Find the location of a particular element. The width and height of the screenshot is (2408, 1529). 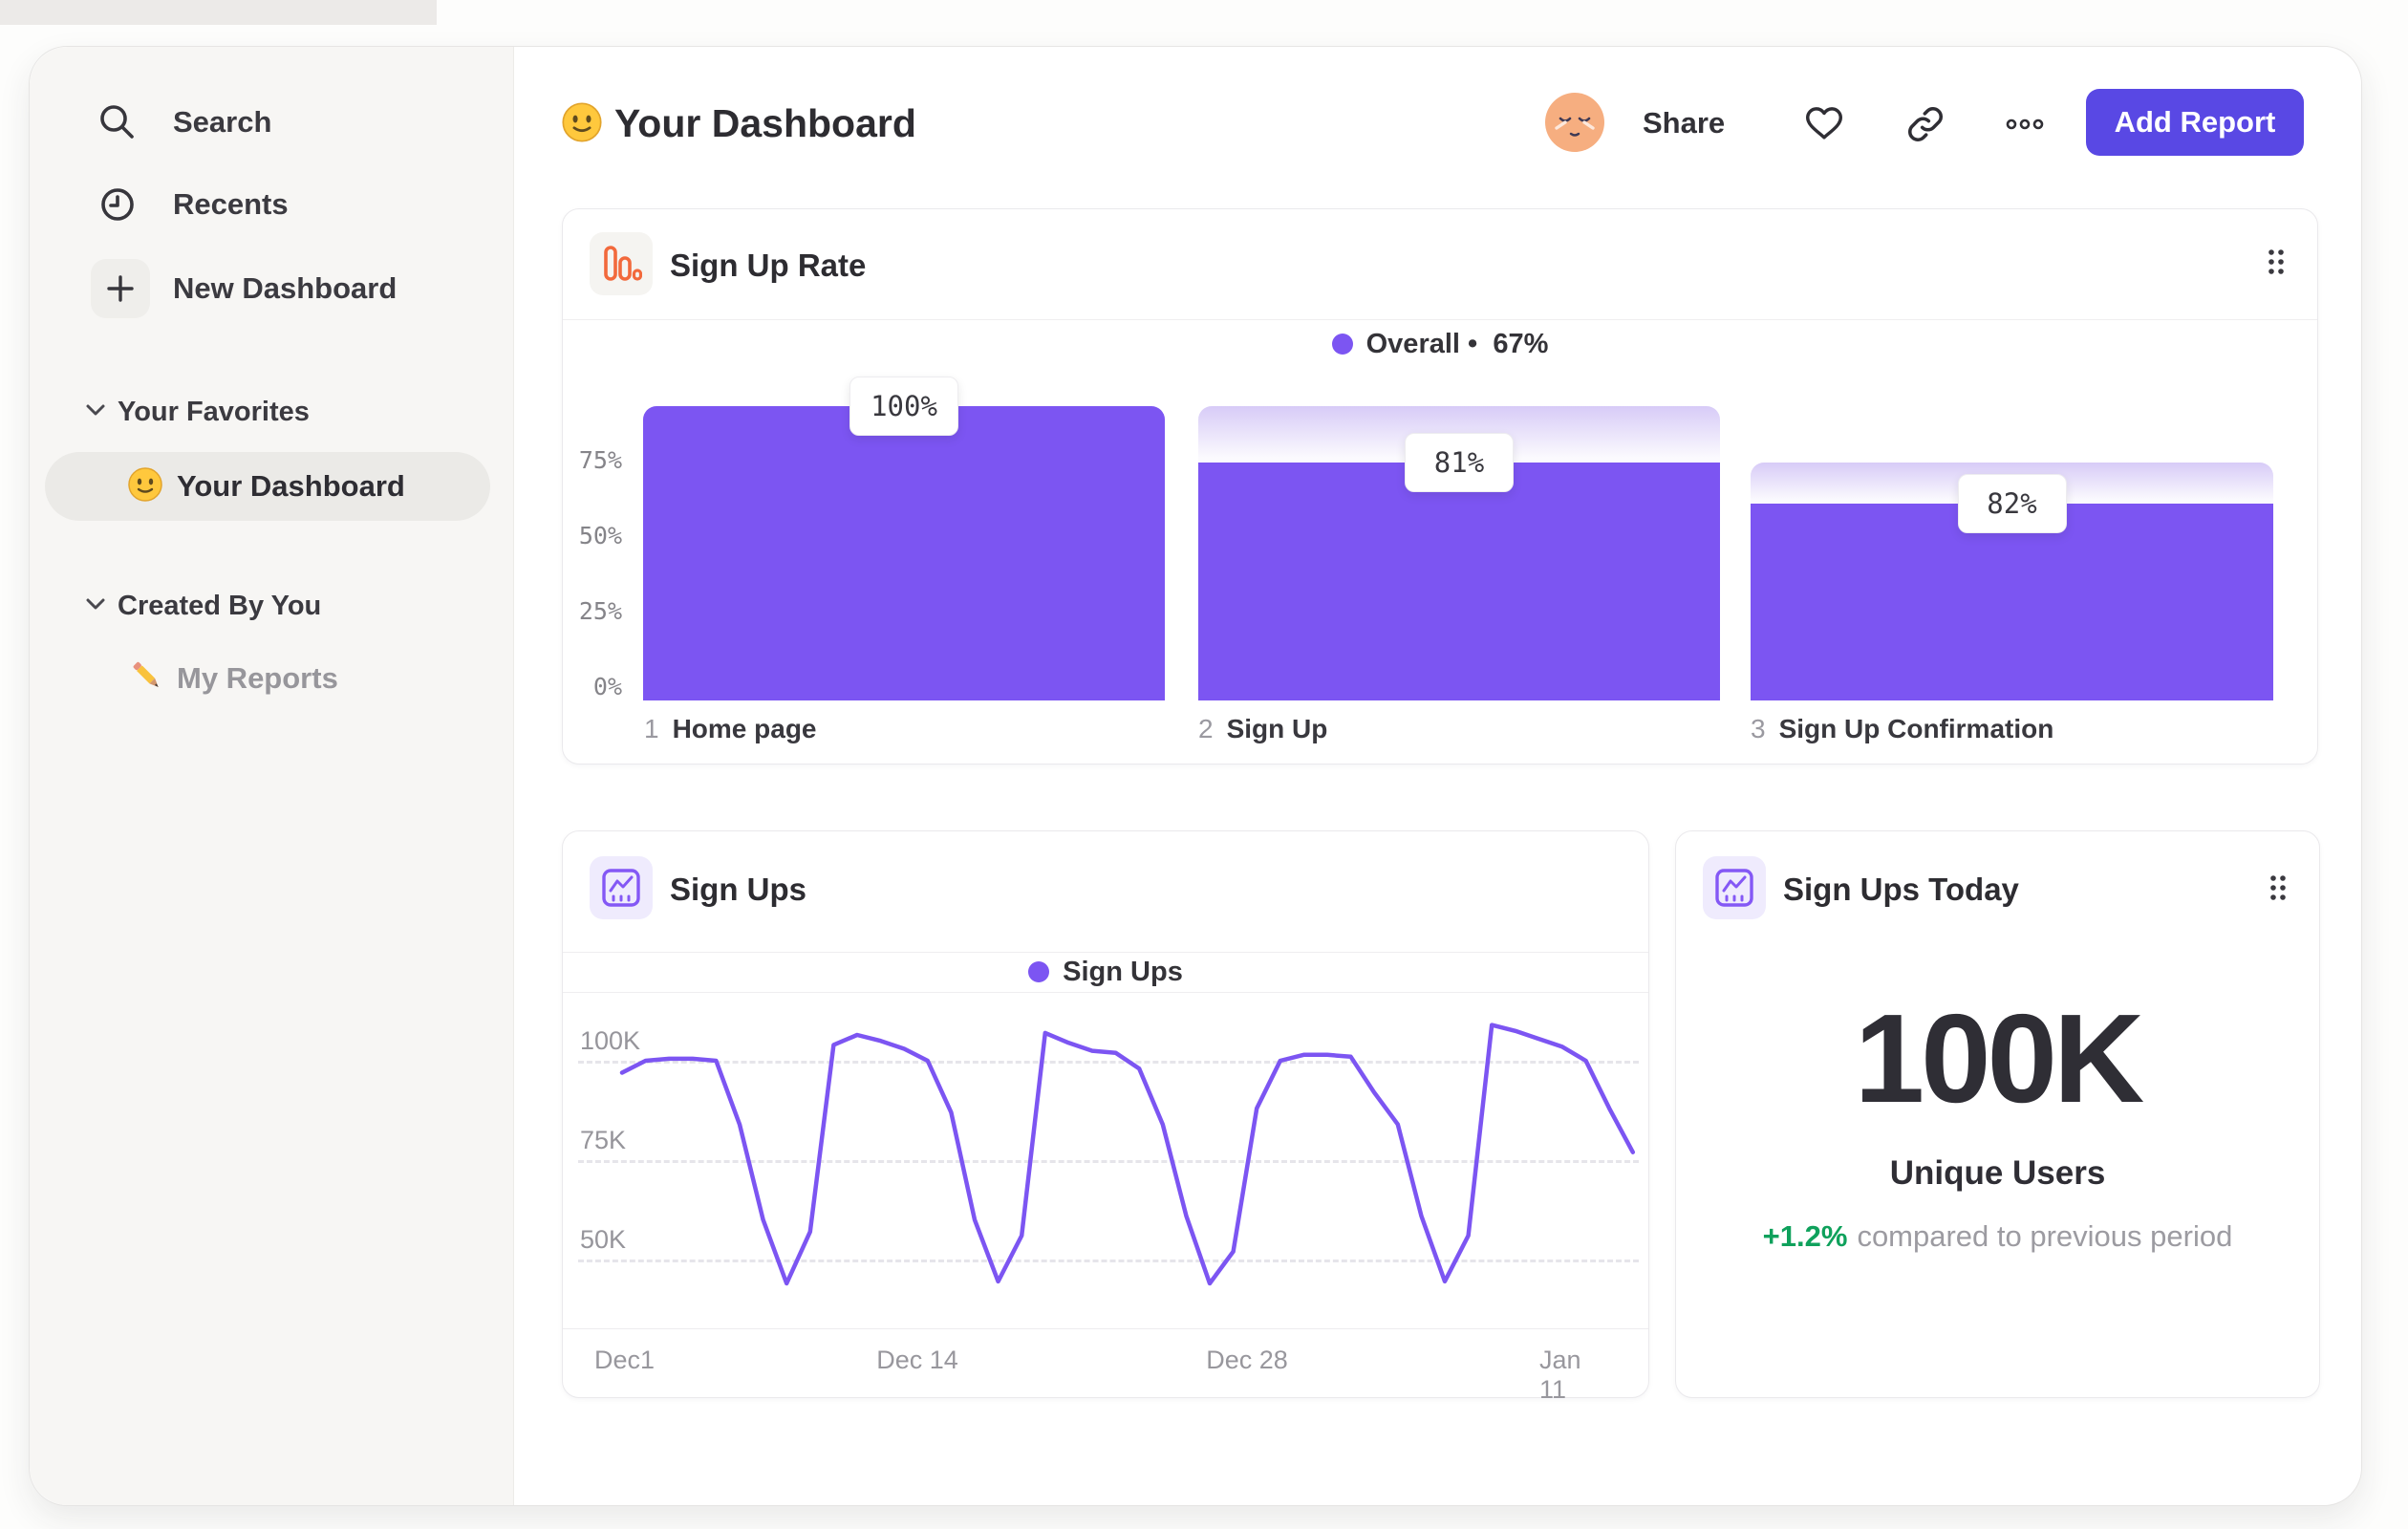

smiley-emoji-icon is located at coordinates (145, 486).